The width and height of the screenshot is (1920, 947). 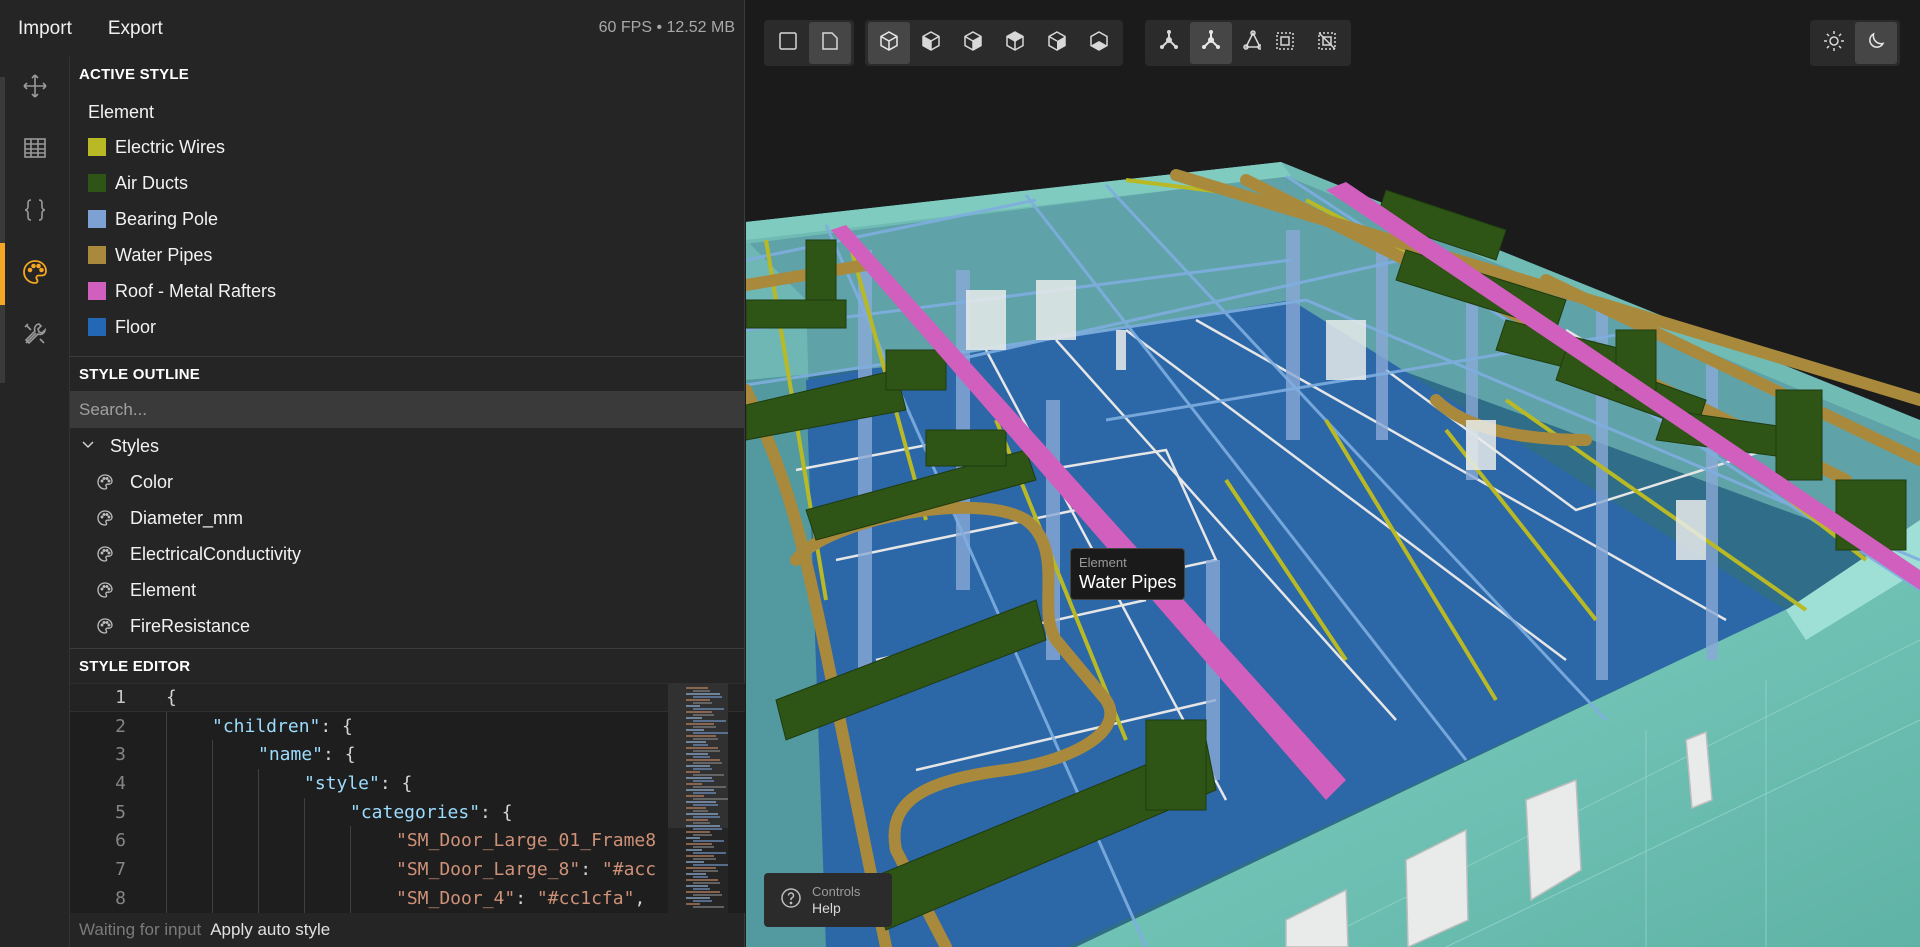 I want to click on controls-help-button: Controls Help, so click(x=828, y=900).